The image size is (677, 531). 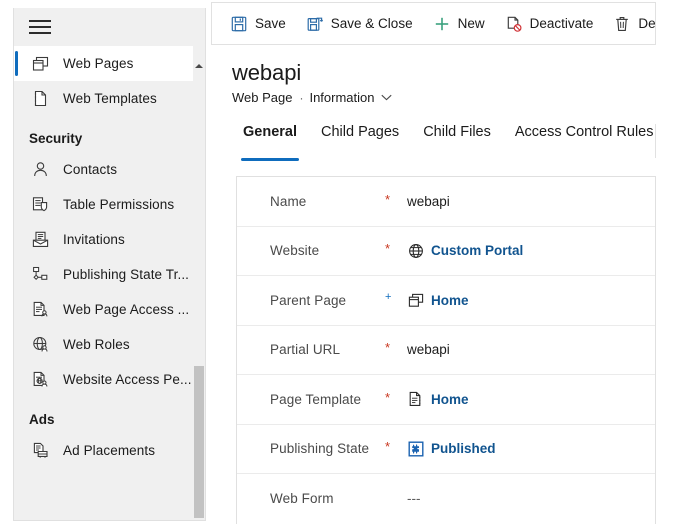 What do you see at coordinates (622, 24) in the screenshot?
I see `delete-trash-icon` at bounding box center [622, 24].